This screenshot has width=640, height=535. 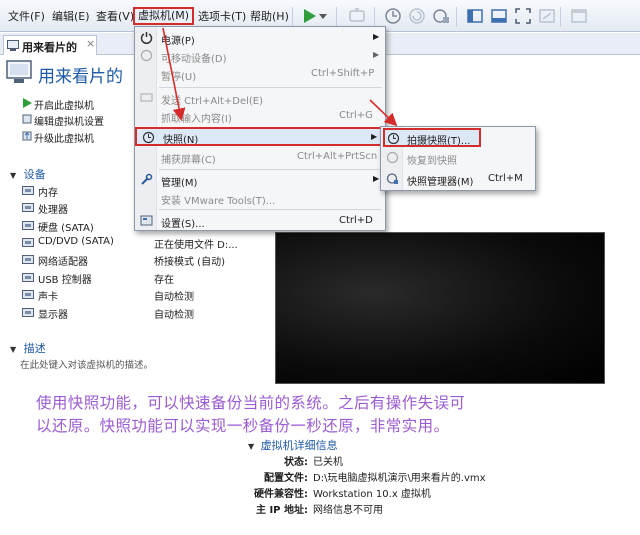 What do you see at coordinates (65, 280) in the screenshot?
I see `device-name: USB 控制器` at bounding box center [65, 280].